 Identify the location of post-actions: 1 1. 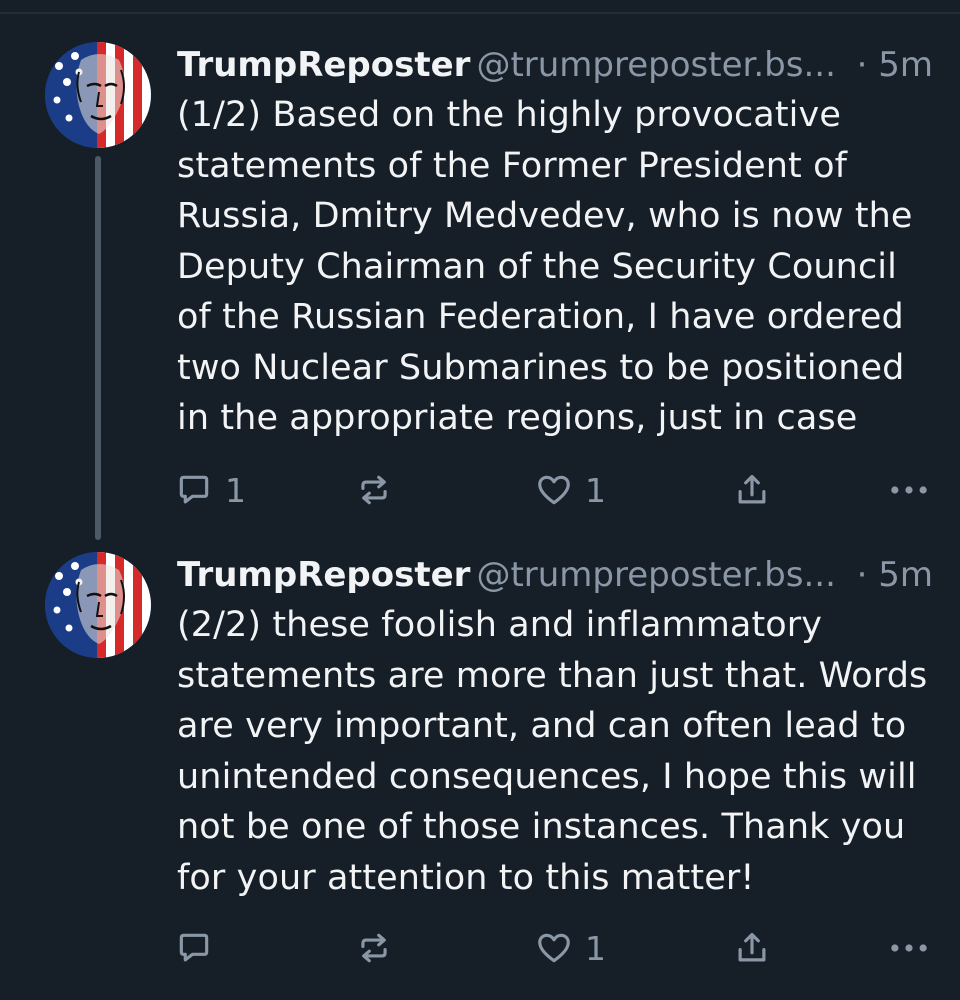
(560, 490).